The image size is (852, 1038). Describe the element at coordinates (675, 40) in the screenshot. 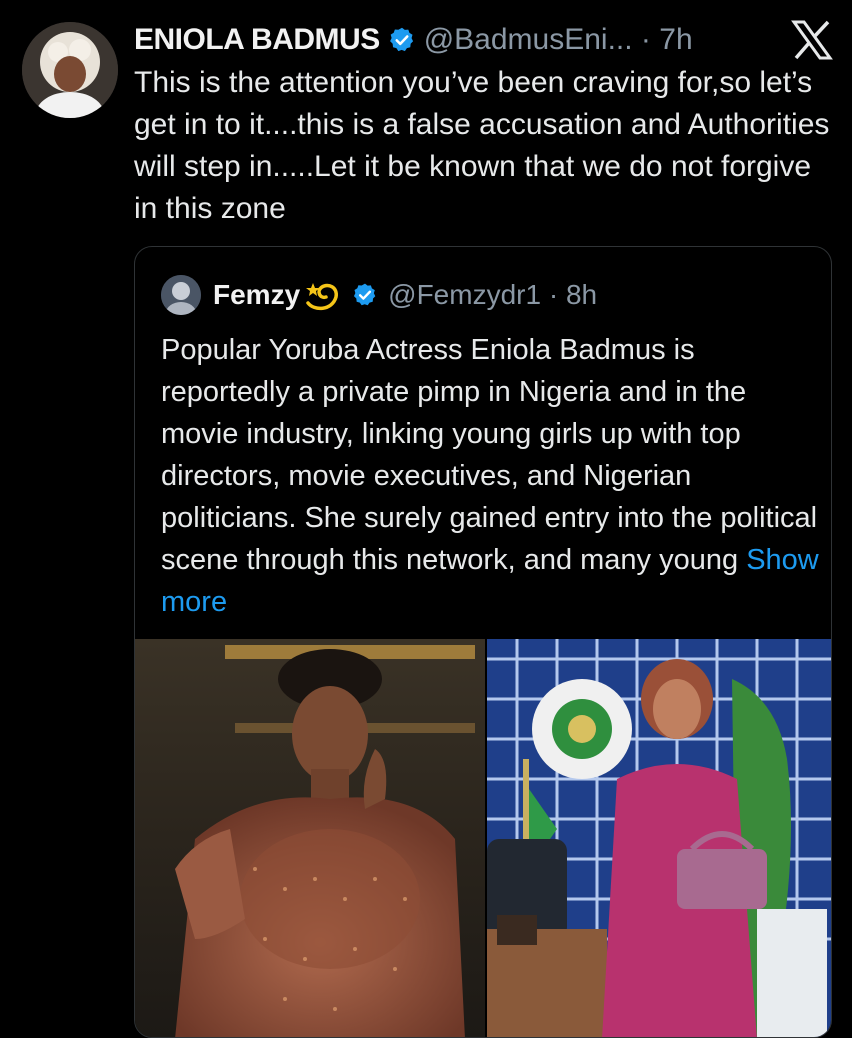

I see `tweet-time: 7h` at that location.